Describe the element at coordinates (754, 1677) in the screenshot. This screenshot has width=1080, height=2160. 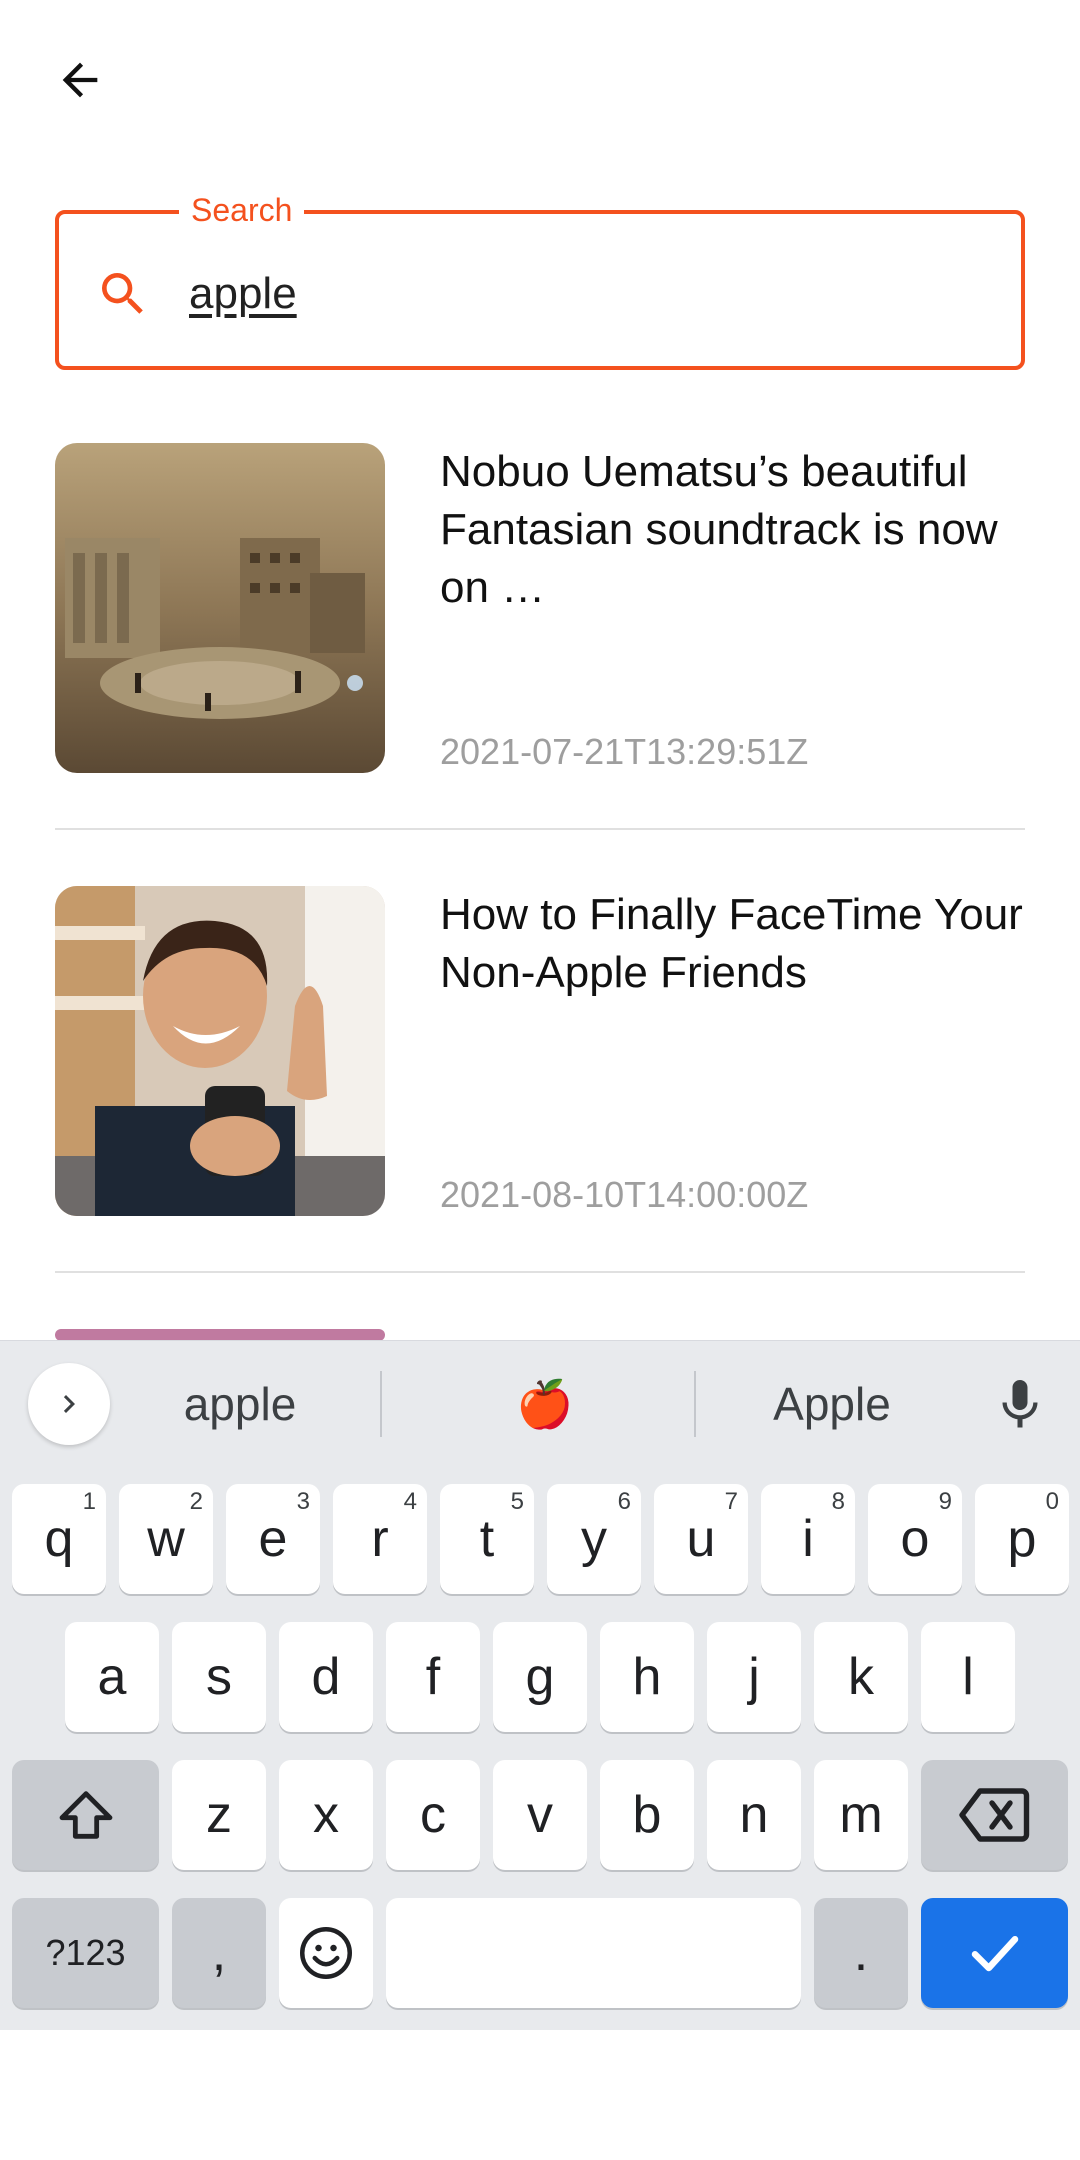
I see `key-j: j` at that location.